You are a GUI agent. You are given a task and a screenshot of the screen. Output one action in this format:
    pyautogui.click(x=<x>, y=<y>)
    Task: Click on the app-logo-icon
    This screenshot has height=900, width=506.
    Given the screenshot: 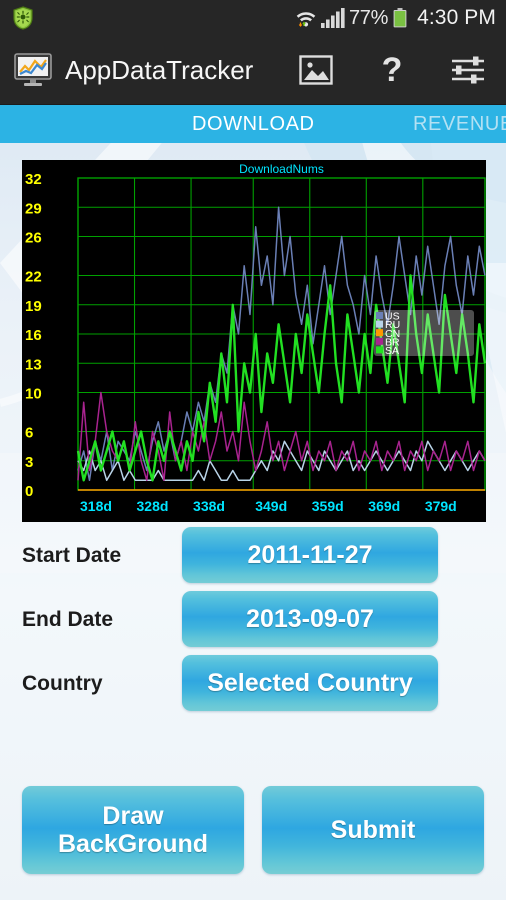 What is the action you would take?
    pyautogui.click(x=26, y=70)
    